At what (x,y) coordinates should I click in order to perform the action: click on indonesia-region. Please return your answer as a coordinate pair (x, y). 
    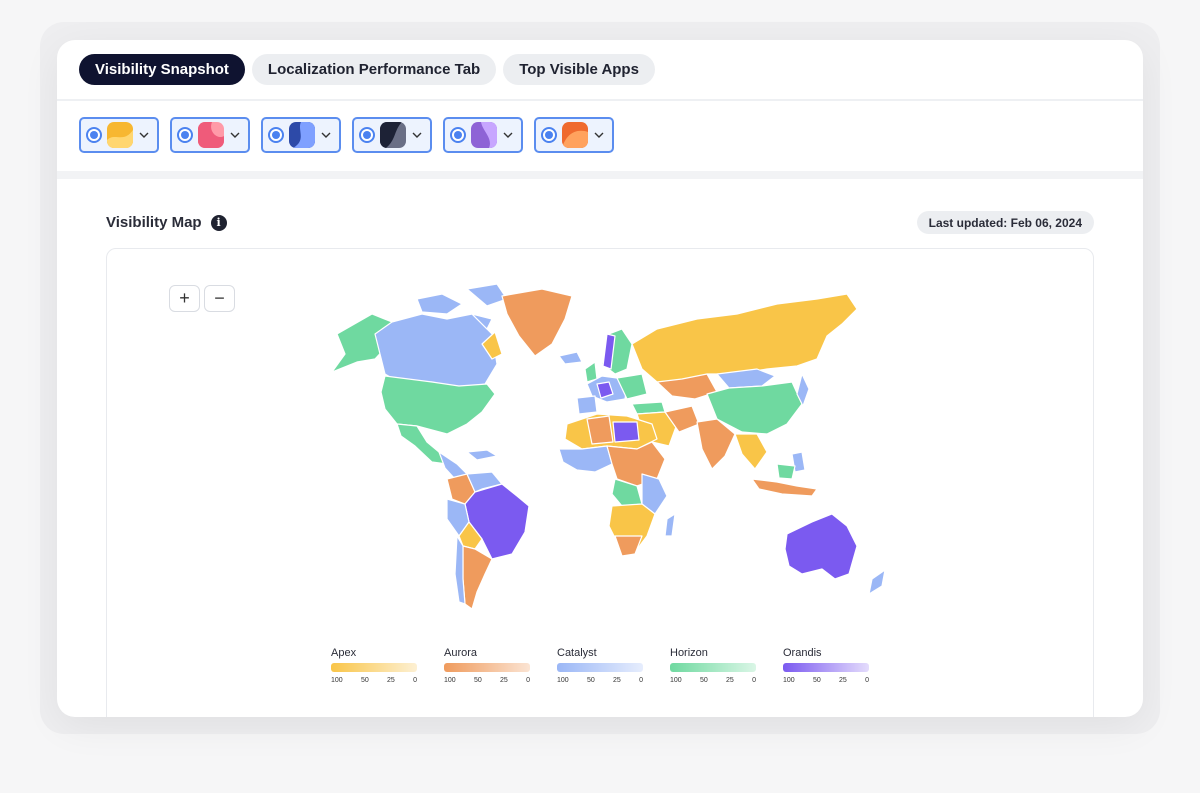
    Looking at the image, I should click on (784, 487).